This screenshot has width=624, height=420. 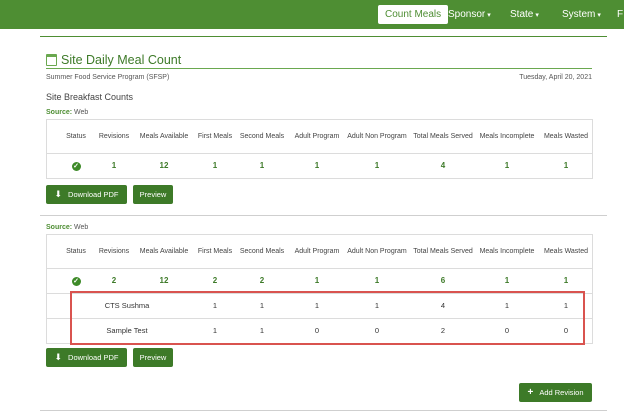 What do you see at coordinates (121, 60) in the screenshot?
I see `page-title: Site Daily Meal Count` at bounding box center [121, 60].